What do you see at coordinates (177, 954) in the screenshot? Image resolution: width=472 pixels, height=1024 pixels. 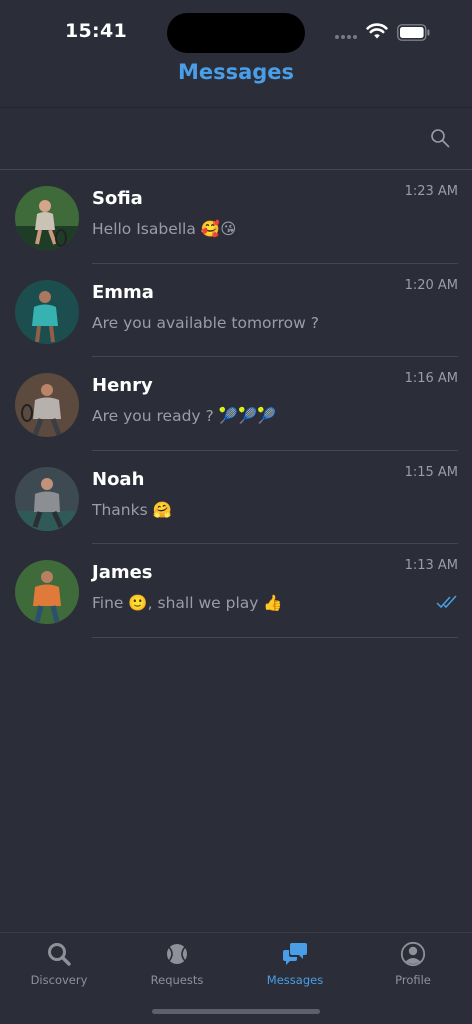 I see `tennis-ball-icon` at bounding box center [177, 954].